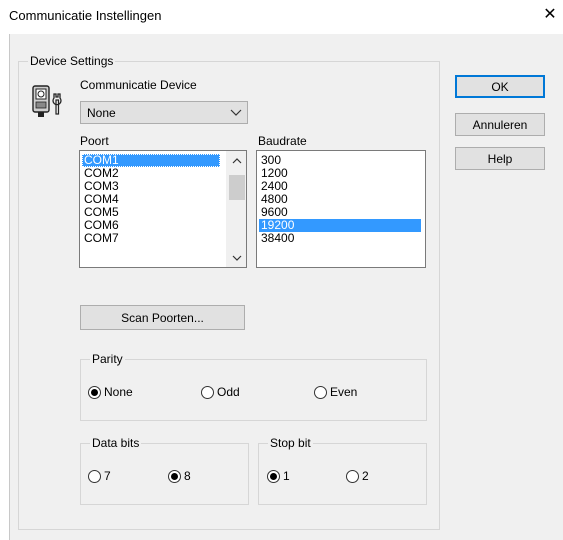  I want to click on stop-bit-2-radio: 2, so click(357, 476).